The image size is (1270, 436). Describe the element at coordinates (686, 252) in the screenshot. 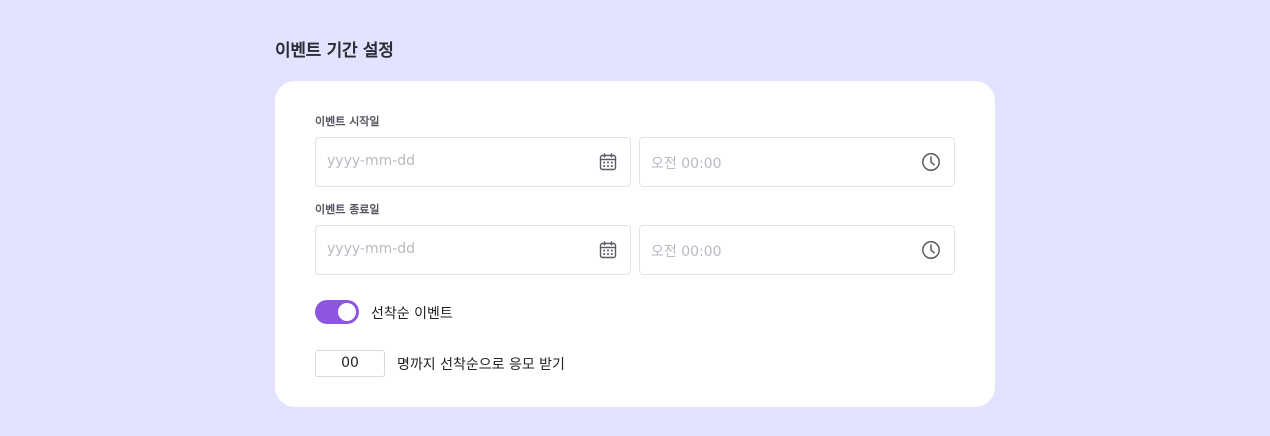

I see `end-time-placeholder: 오전 00:00` at that location.